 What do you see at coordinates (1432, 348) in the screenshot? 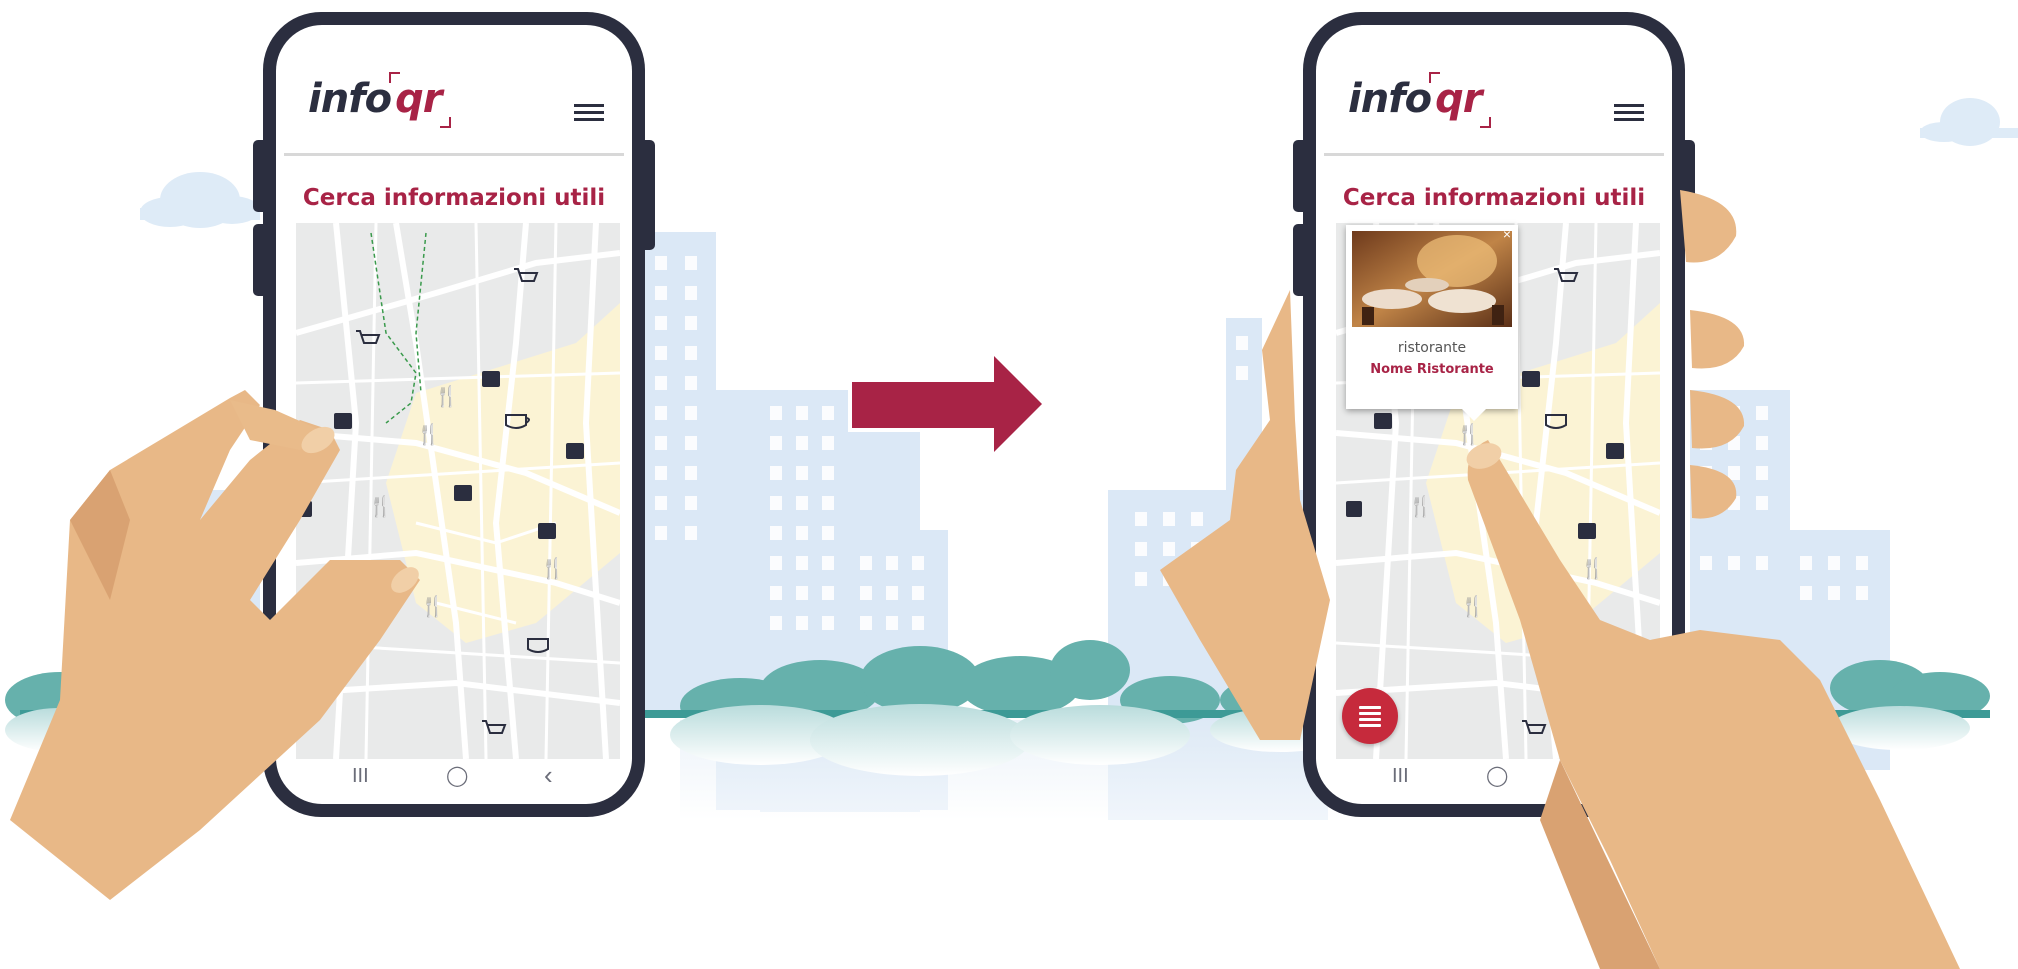
I see `poi-type-label: ristorante` at bounding box center [1432, 348].